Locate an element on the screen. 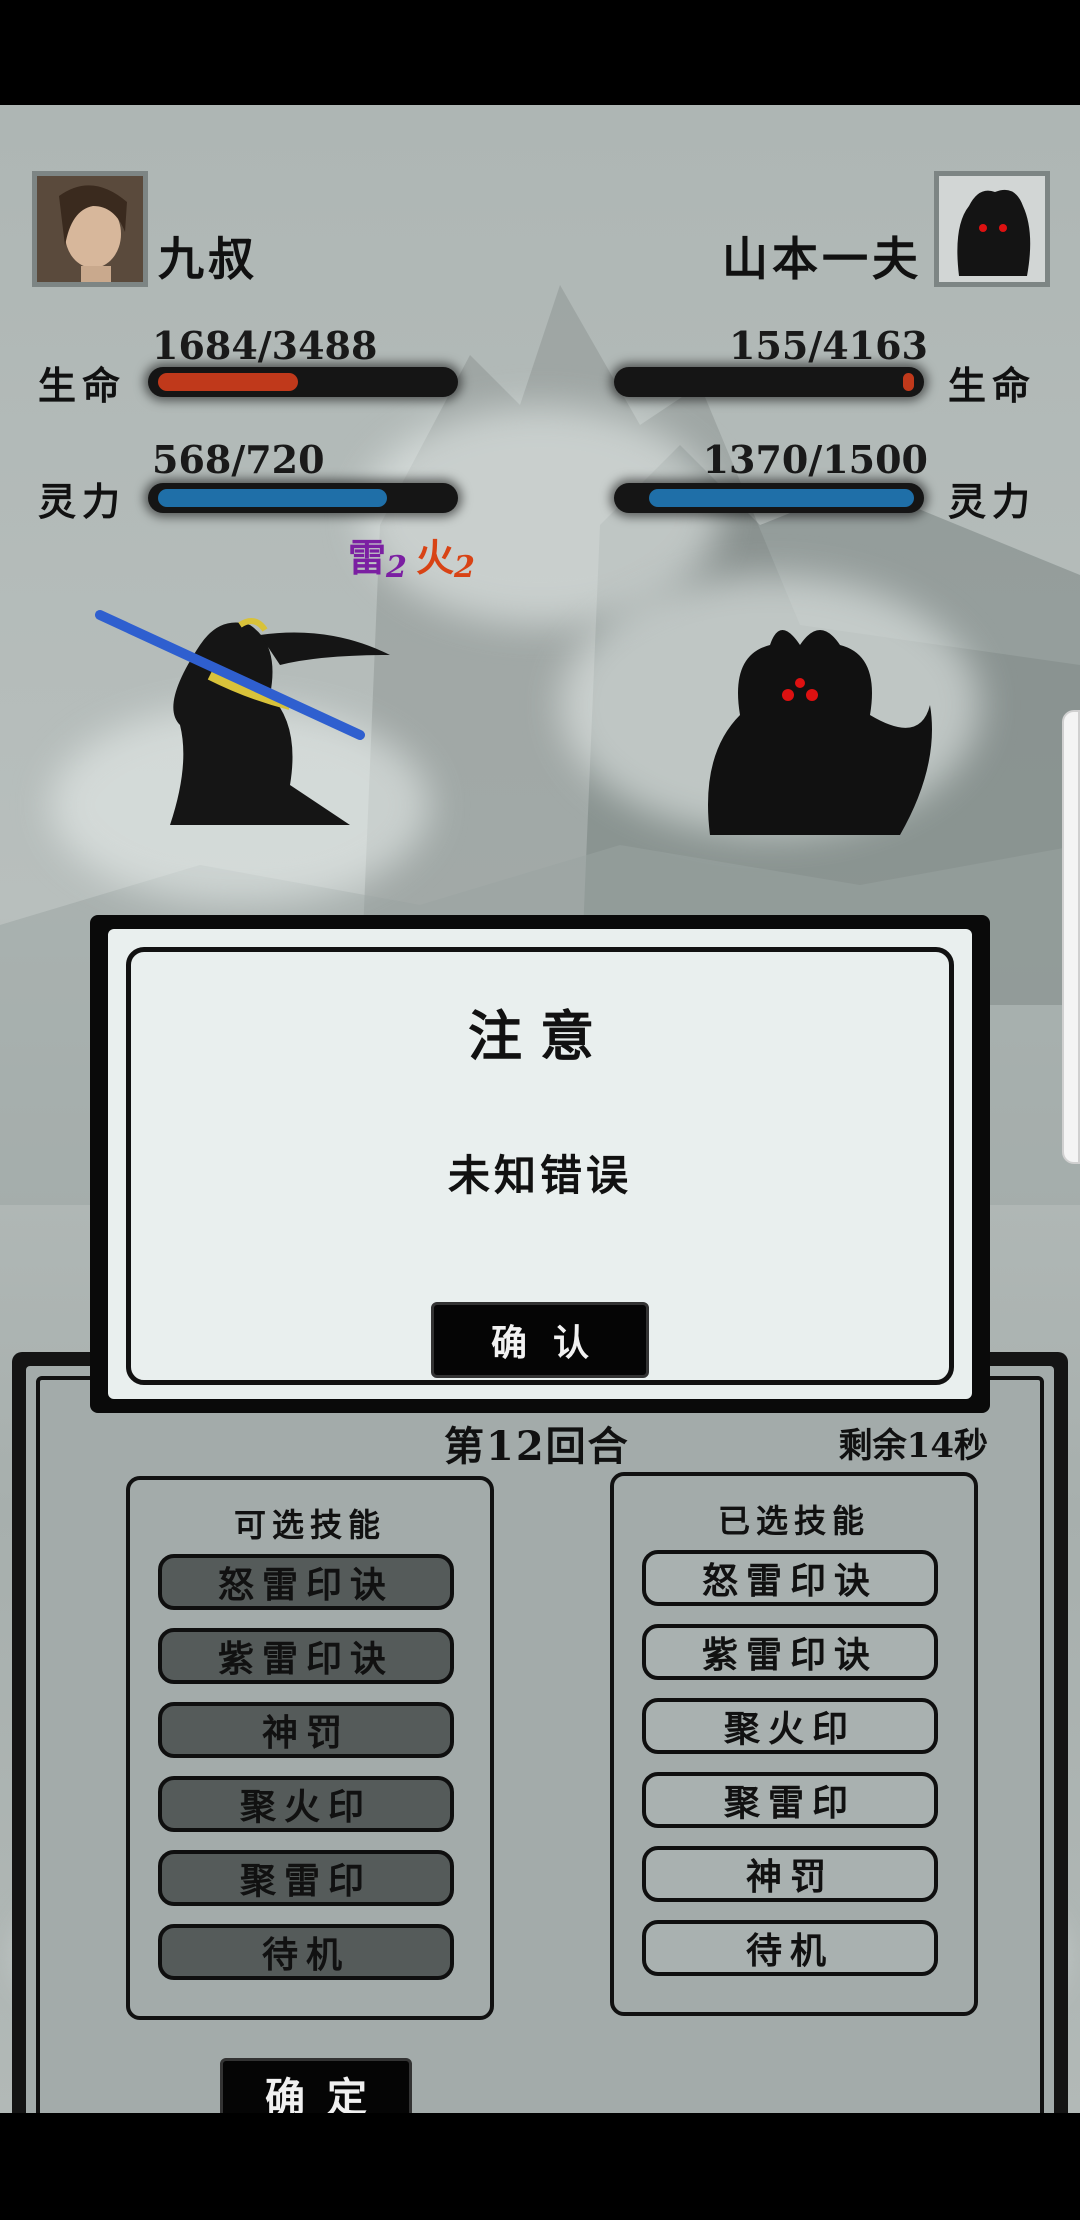 The image size is (1080, 2220). status-thunder-tag: 雷2 is located at coordinates (377, 556).